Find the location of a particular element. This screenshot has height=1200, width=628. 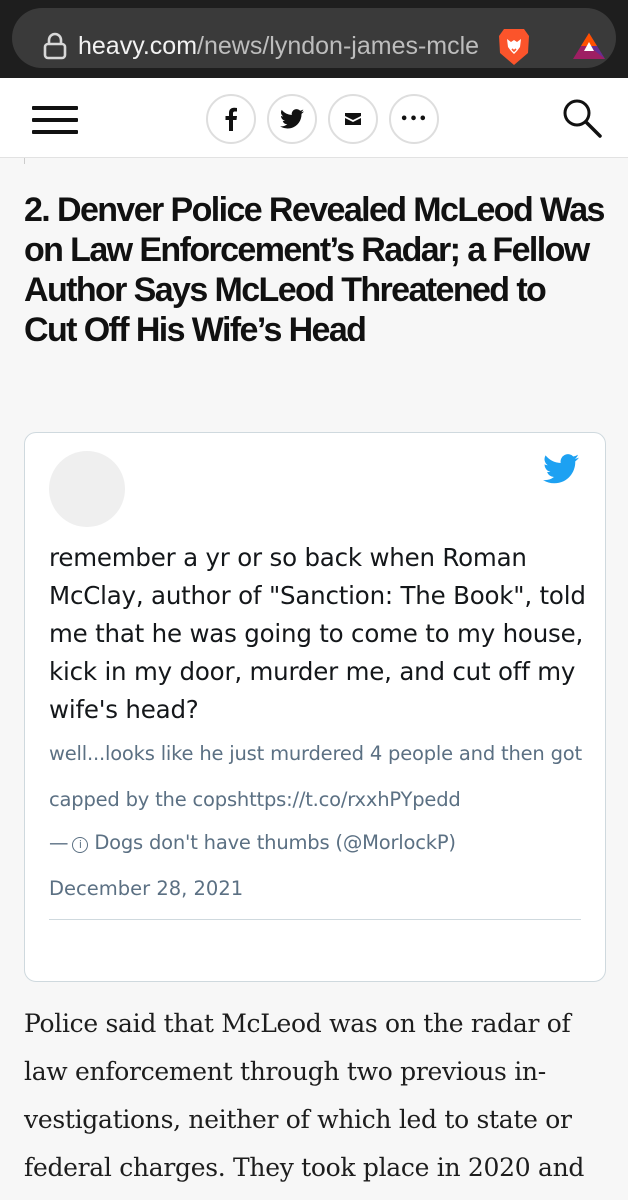

brave-rewards-icon is located at coordinates (589, 46).